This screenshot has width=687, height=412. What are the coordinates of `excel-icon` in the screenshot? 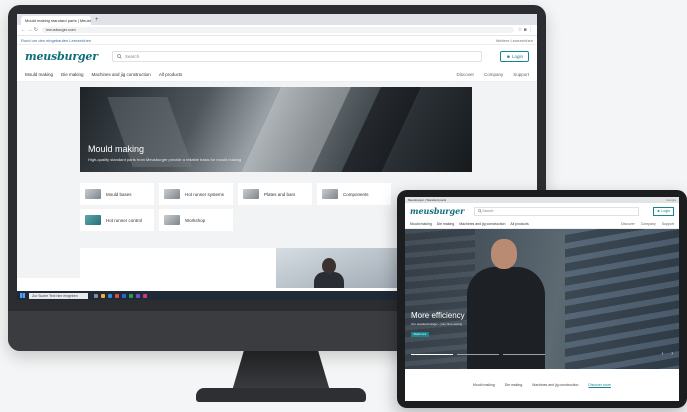 It's located at (131, 295).